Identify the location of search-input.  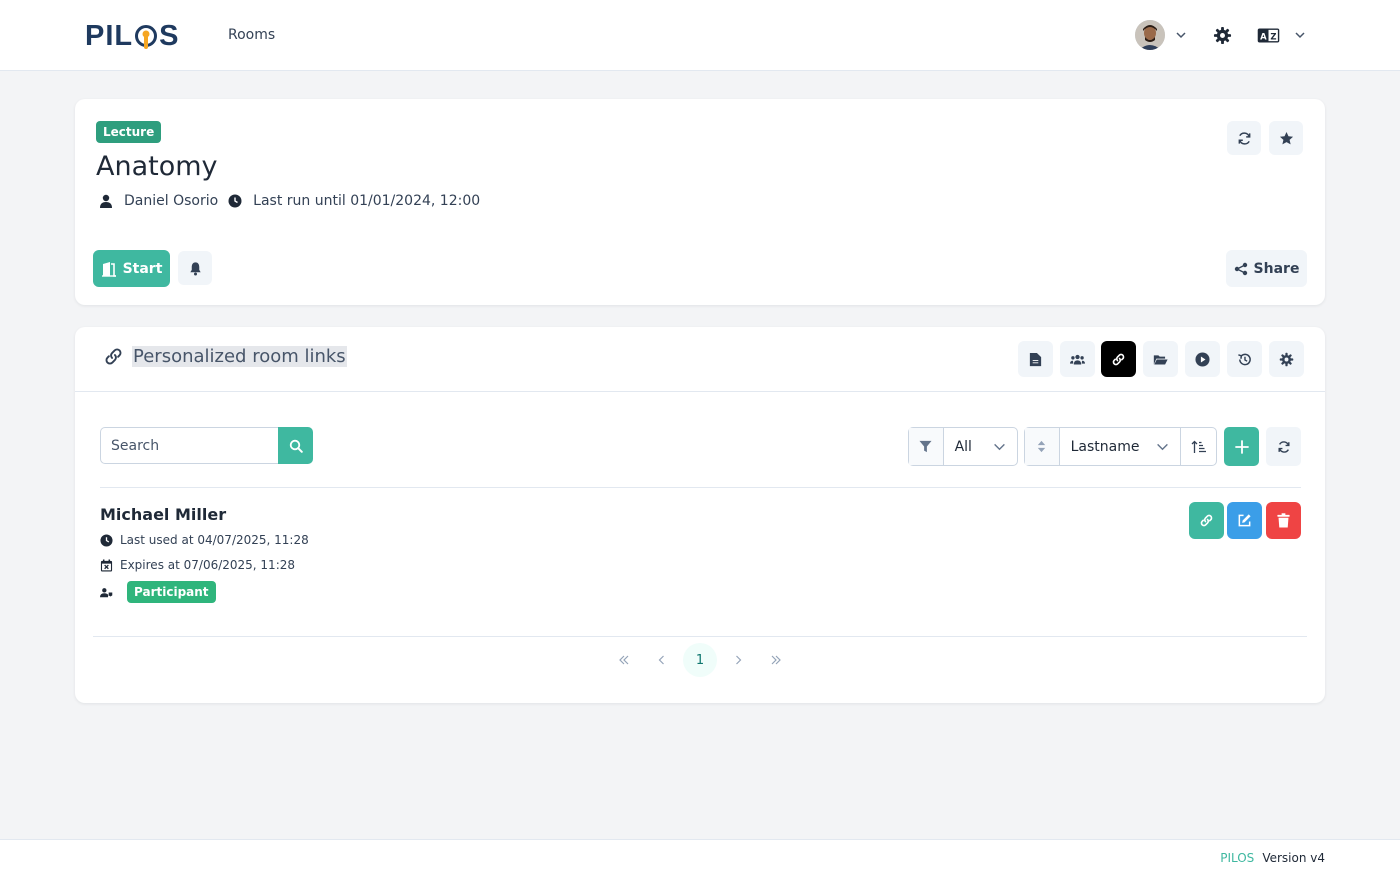
(189, 445).